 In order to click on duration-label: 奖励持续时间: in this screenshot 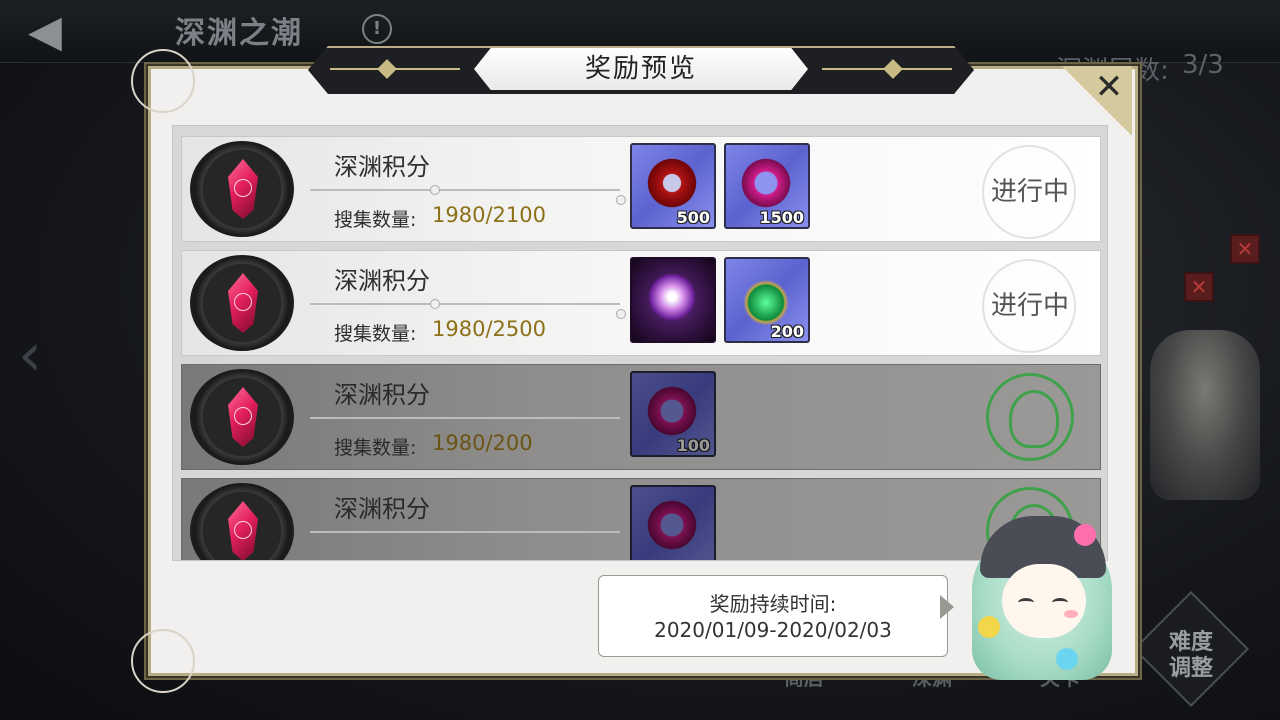, I will do `click(773, 604)`.